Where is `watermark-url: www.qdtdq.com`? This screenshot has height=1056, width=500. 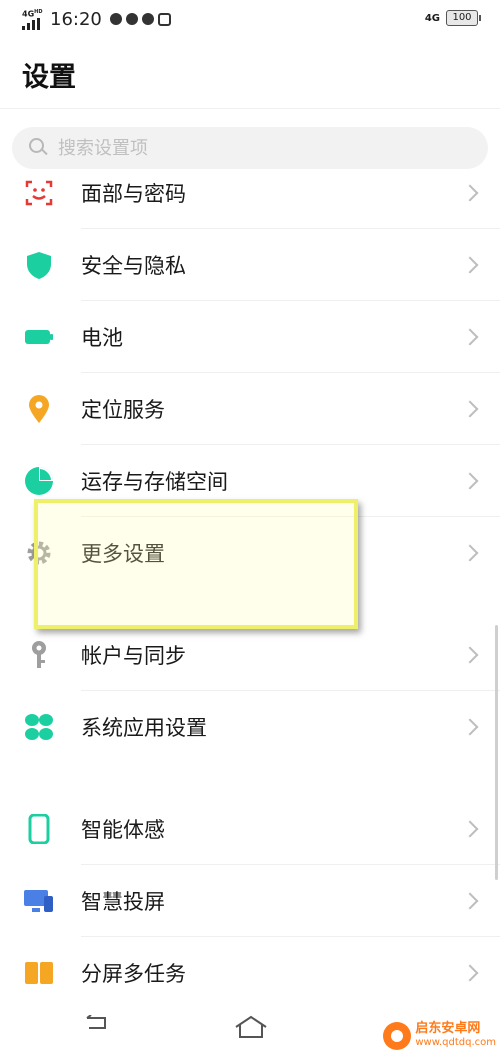 watermark-url: www.qdtdq.com is located at coordinates (455, 1042).